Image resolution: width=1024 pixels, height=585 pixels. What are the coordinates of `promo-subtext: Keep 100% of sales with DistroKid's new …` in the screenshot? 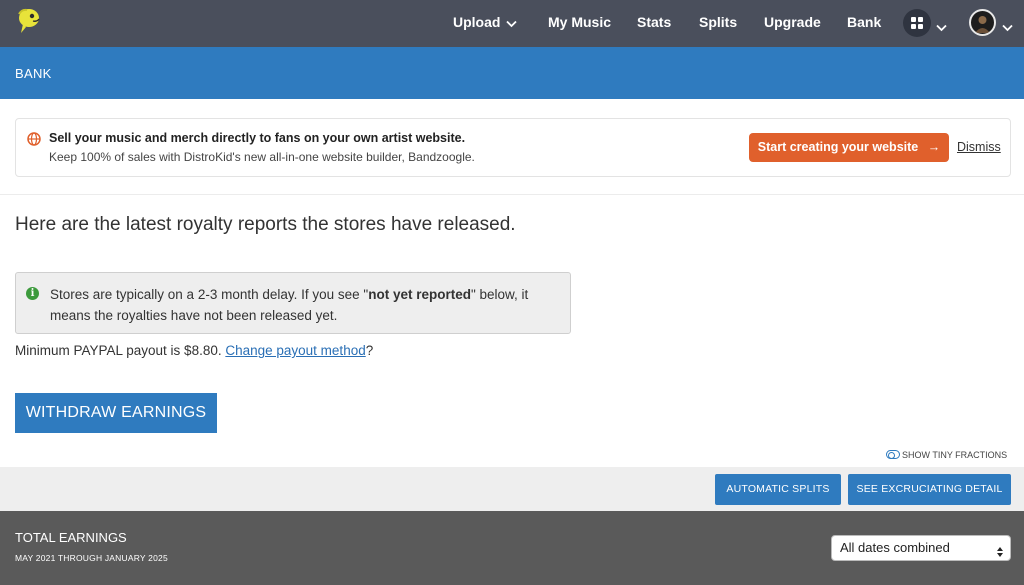 It's located at (262, 157).